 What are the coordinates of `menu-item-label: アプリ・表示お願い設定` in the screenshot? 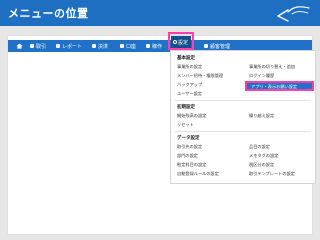 It's located at (274, 86).